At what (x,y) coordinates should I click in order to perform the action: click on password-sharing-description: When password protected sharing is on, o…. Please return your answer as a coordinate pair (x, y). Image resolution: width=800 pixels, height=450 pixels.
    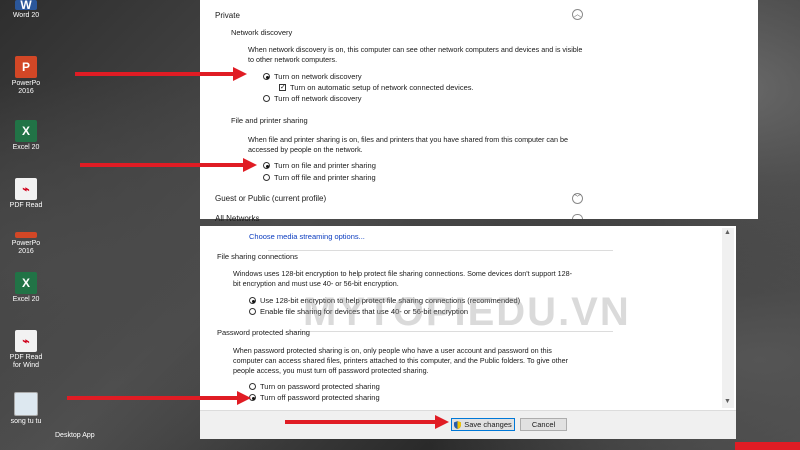
    Looking at the image, I should click on (401, 360).